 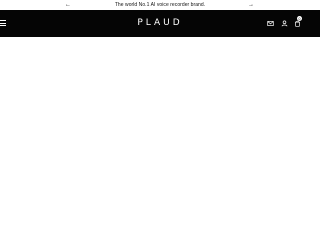 What do you see at coordinates (4, 23) in the screenshot?
I see `hamburger-menu-icon` at bounding box center [4, 23].